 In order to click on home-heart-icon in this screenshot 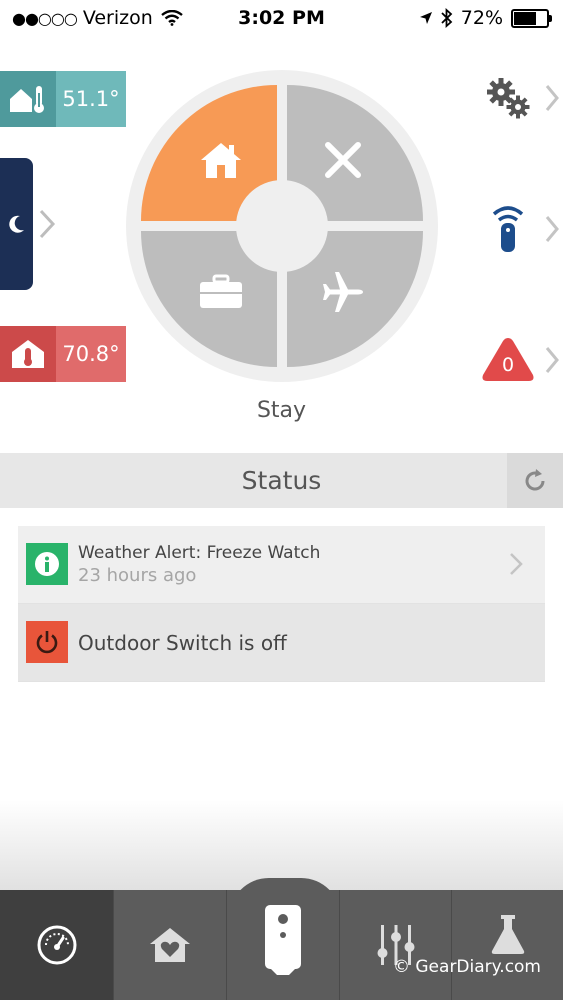, I will do `click(170, 945)`.